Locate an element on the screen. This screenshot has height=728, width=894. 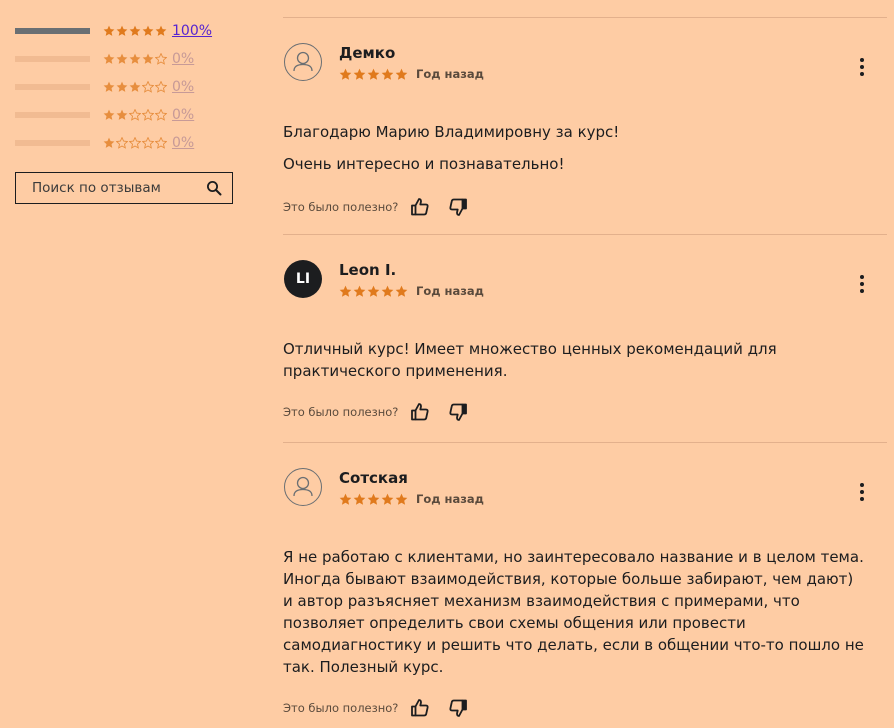
rating-breakdown: 100% 0% 0% 0% 0% is located at coordinates (125, 87).